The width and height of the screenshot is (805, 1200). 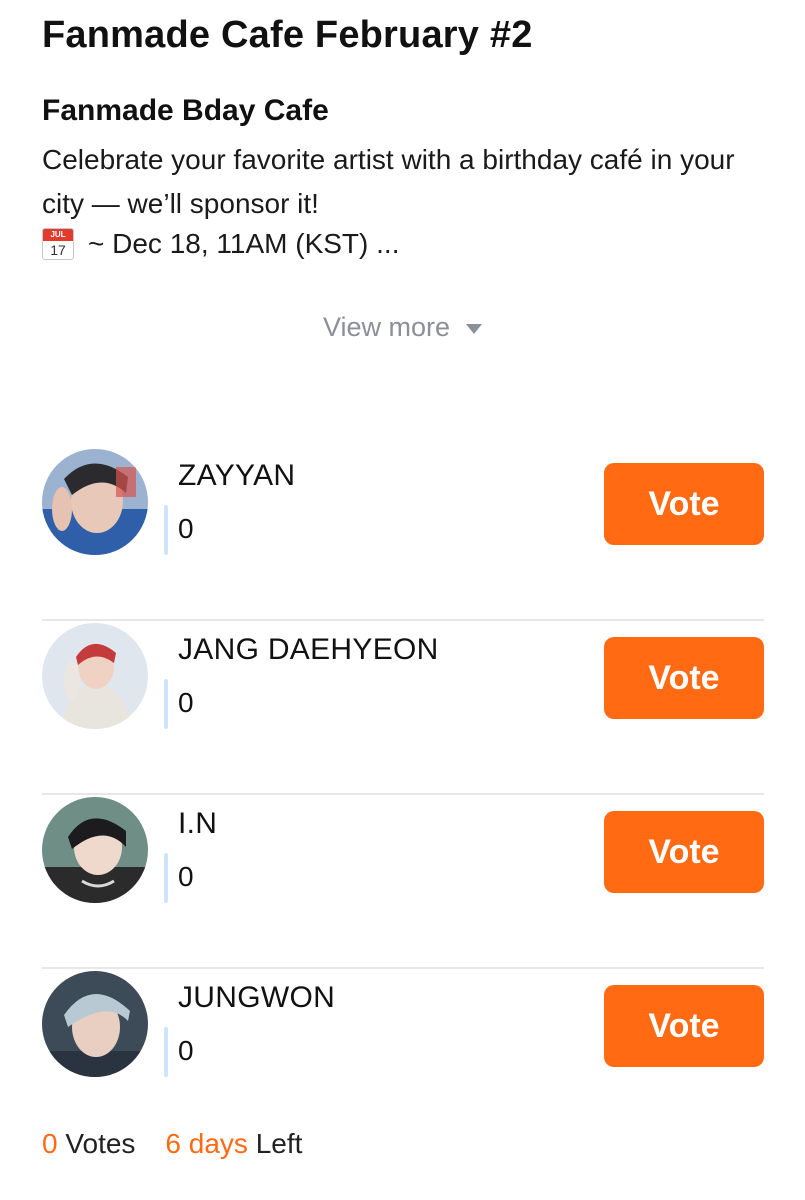 I want to click on candidate-name: I.N, so click(x=198, y=823).